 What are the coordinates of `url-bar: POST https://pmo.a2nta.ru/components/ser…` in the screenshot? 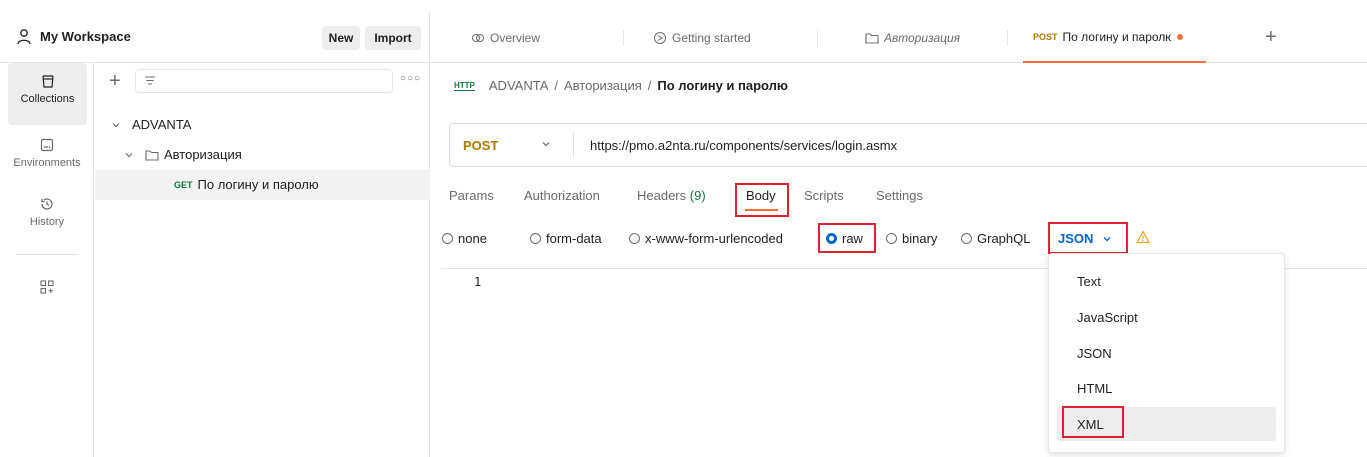 It's located at (908, 145).